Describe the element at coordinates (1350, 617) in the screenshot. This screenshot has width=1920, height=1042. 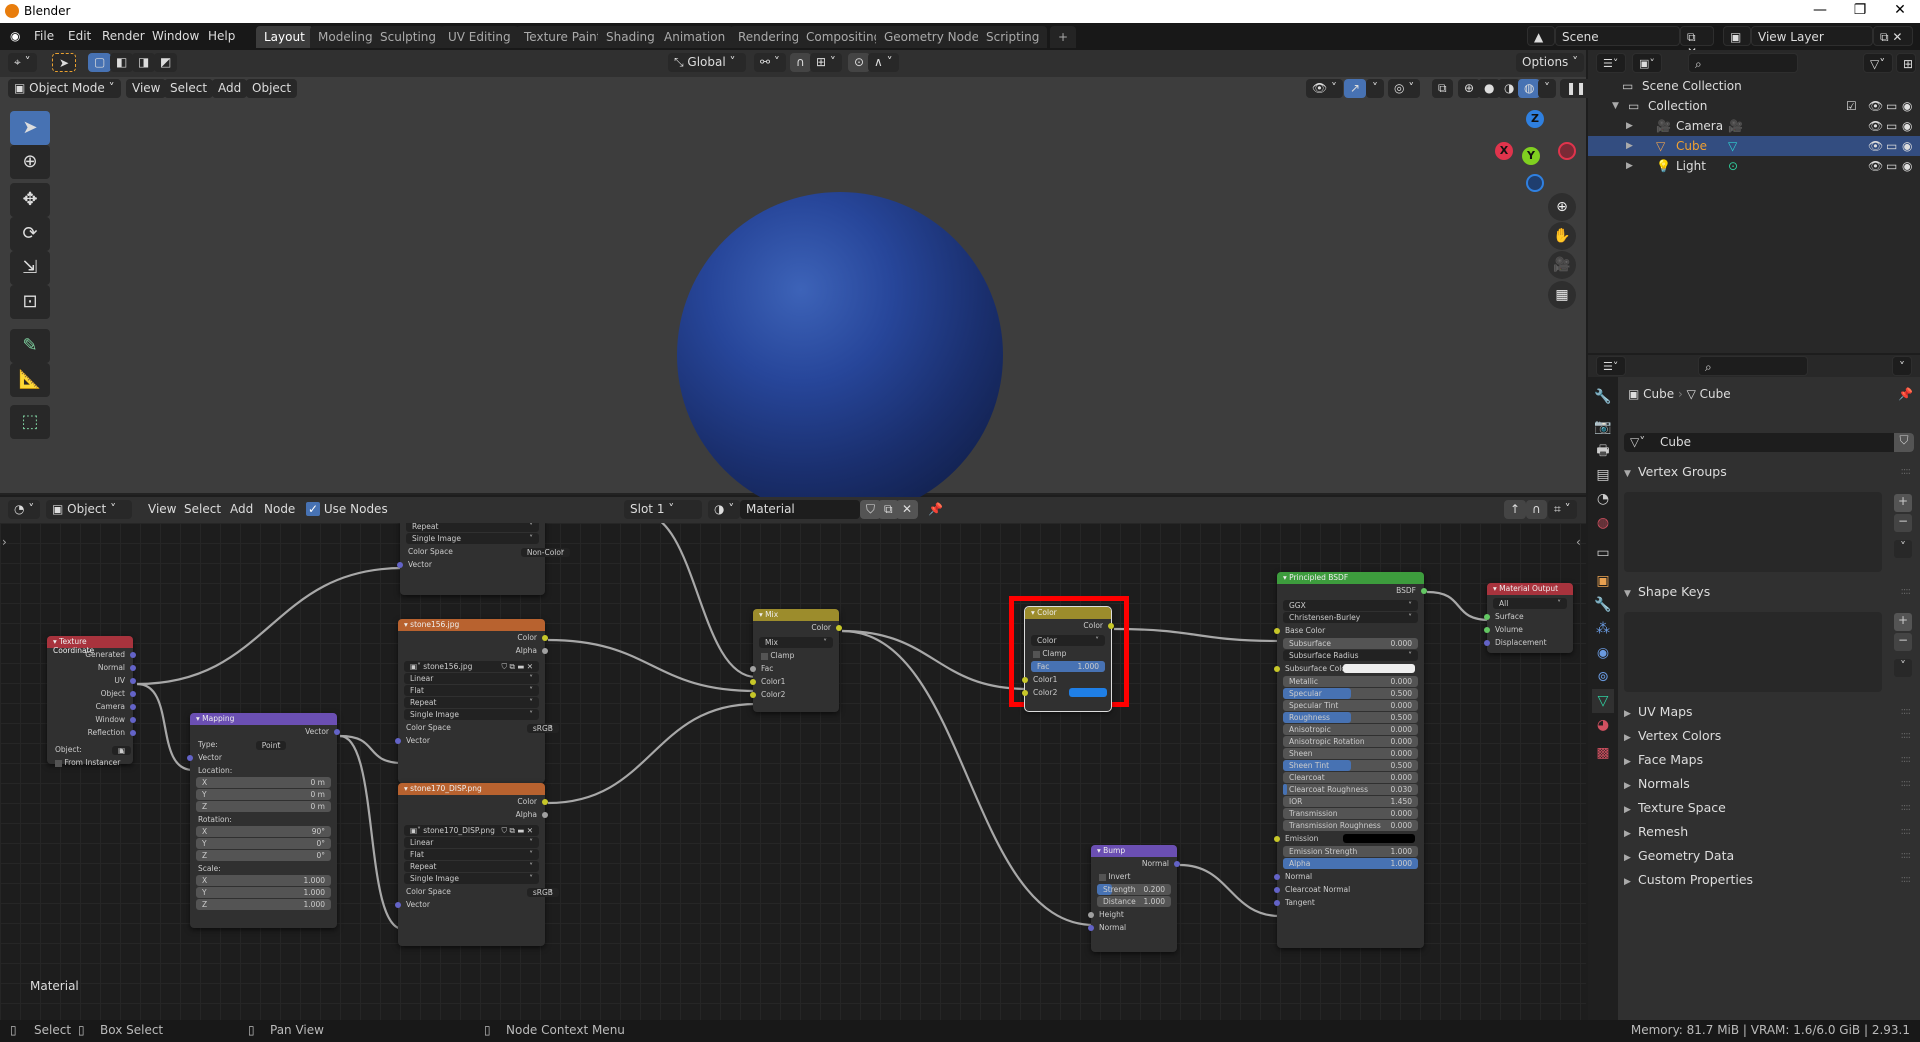
I see `subsurface-method-dropdown: Christensen-Burley ˅` at that location.